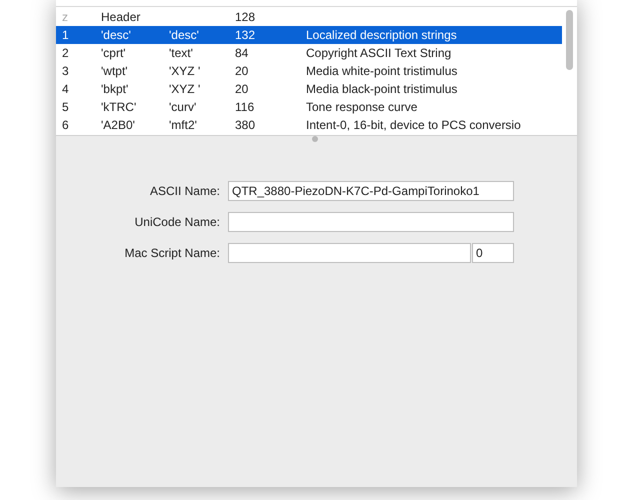 This screenshot has height=500, width=633. I want to click on table-row: 2 'cprt' 'text' 84 Copyright ASCII Text String, so click(309, 53).